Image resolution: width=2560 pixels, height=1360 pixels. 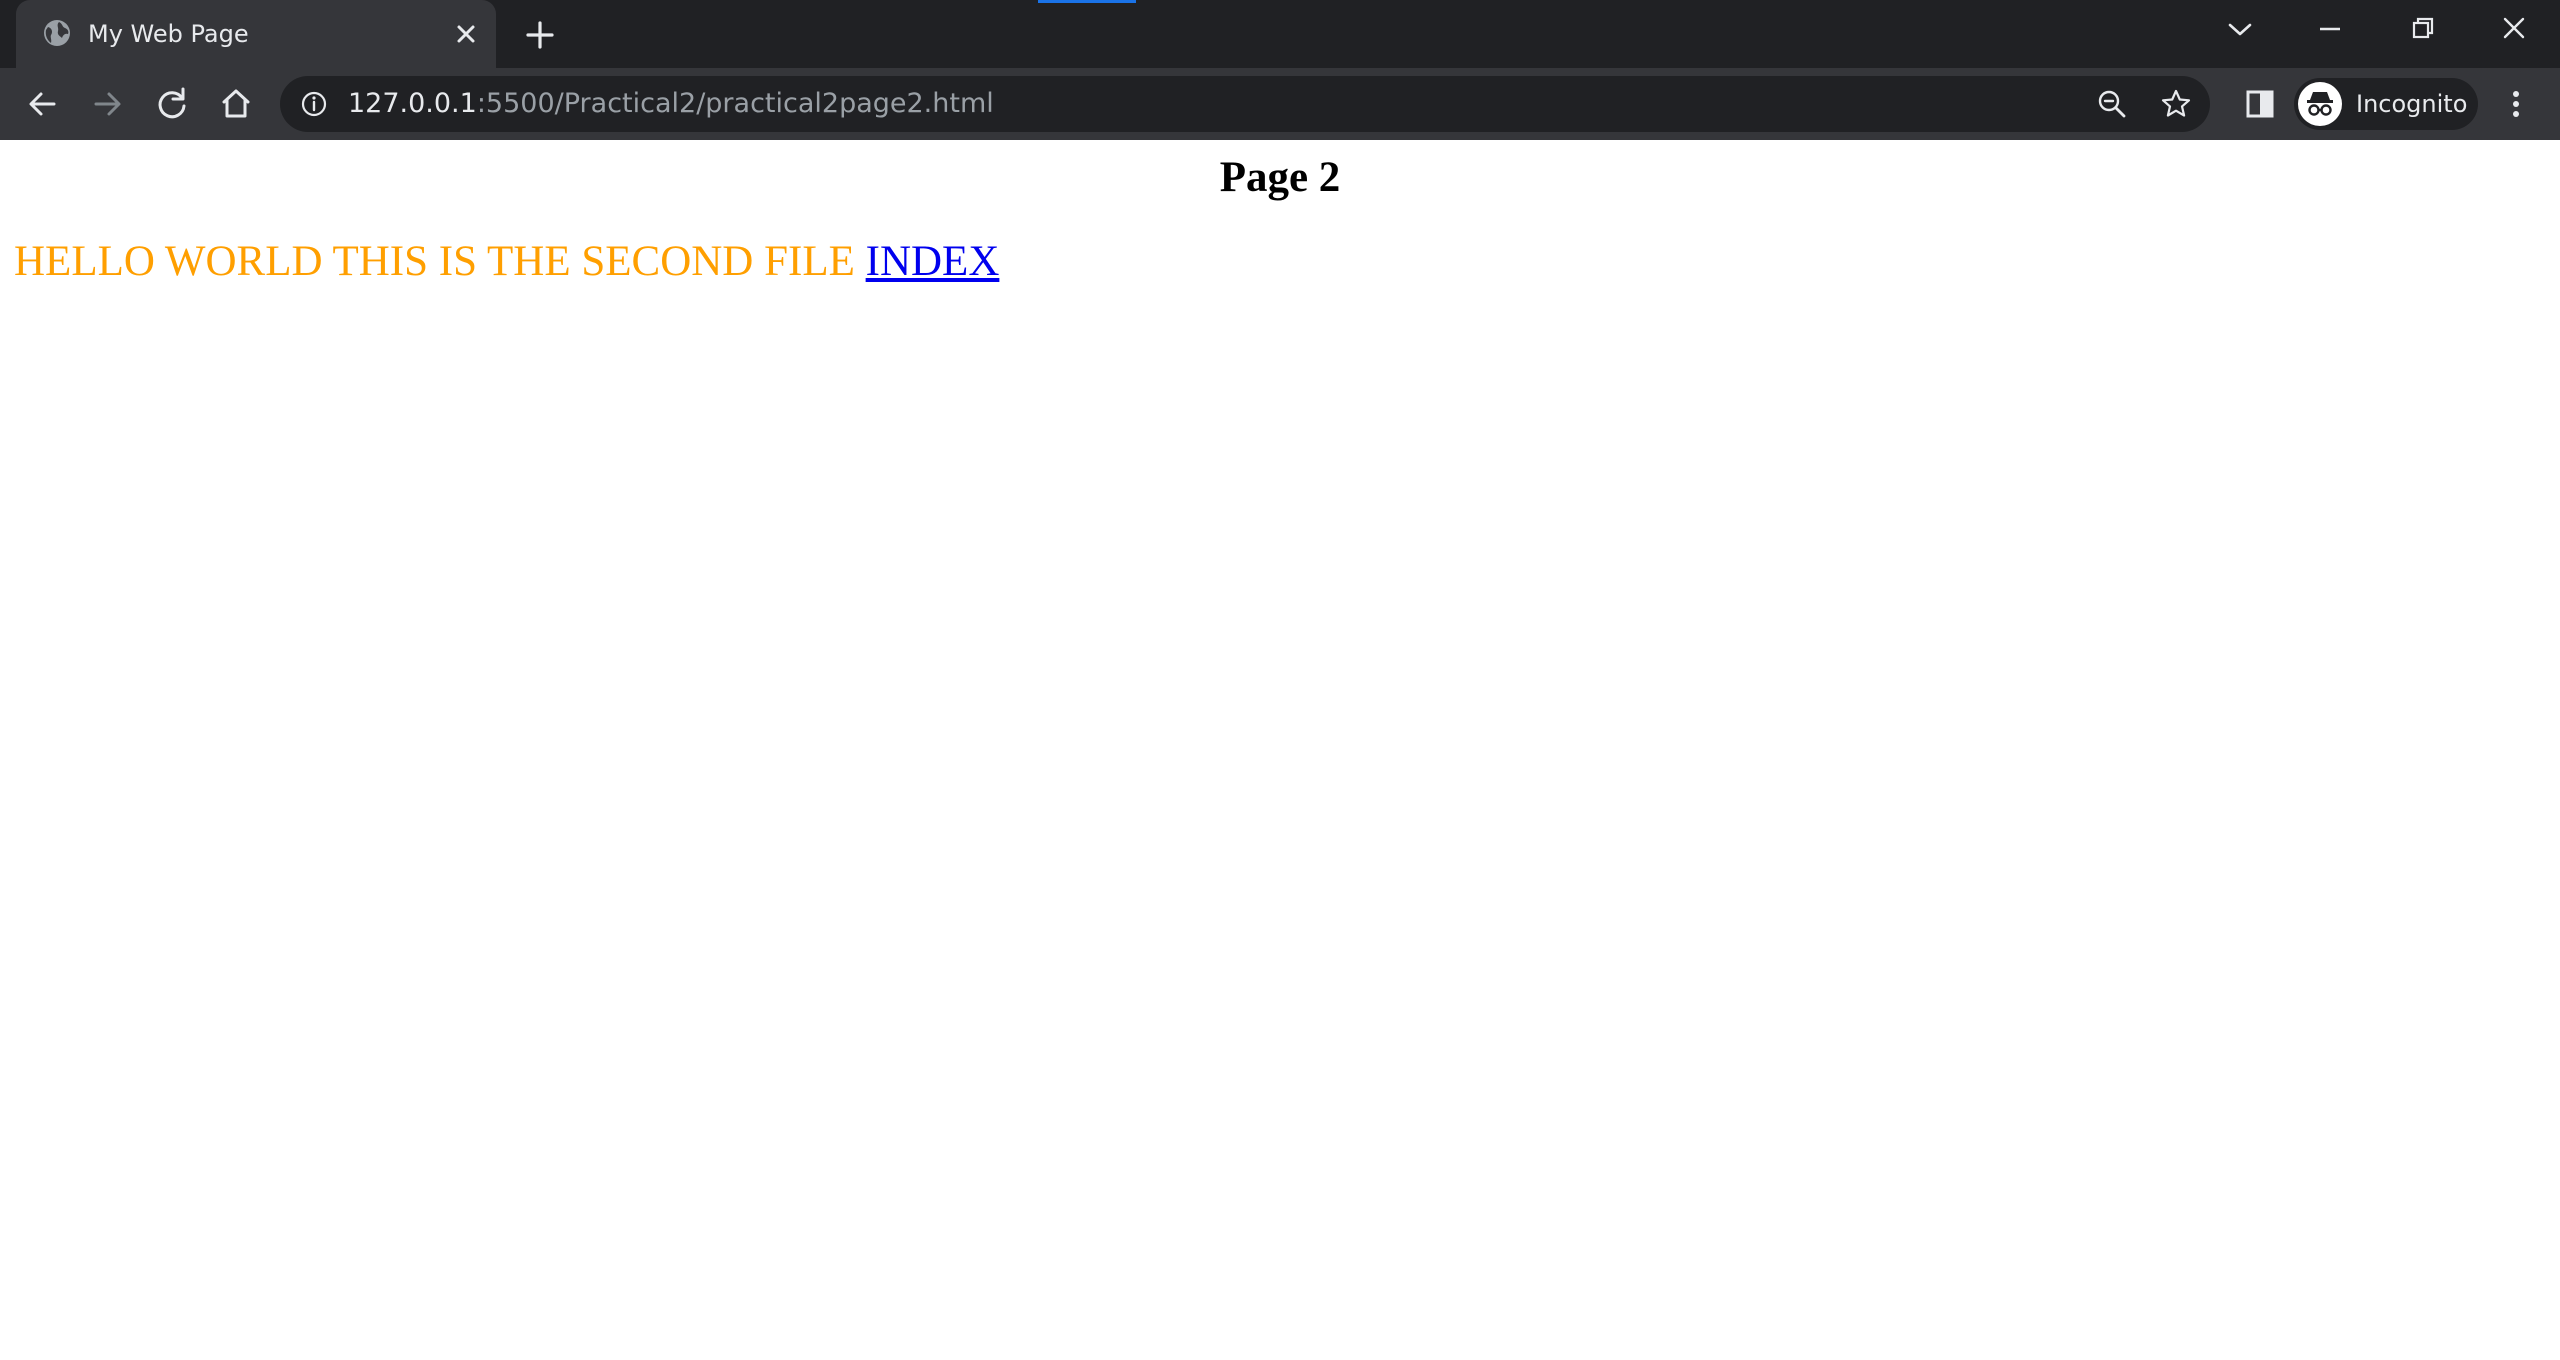 What do you see at coordinates (434, 261) in the screenshot?
I see `paragraph-text: HELLO WORLD THIS IS THE SECOND FILE` at bounding box center [434, 261].